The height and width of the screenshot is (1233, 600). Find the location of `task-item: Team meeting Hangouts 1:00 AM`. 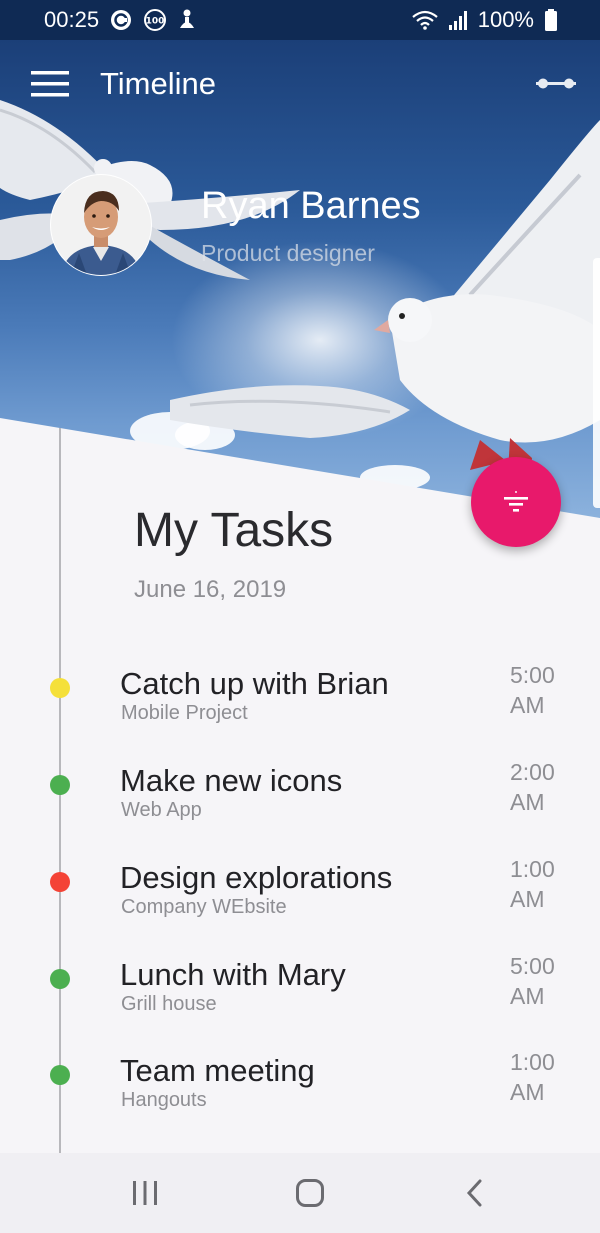

task-item: Team meeting Hangouts 1:00 AM is located at coordinates (300, 1094).